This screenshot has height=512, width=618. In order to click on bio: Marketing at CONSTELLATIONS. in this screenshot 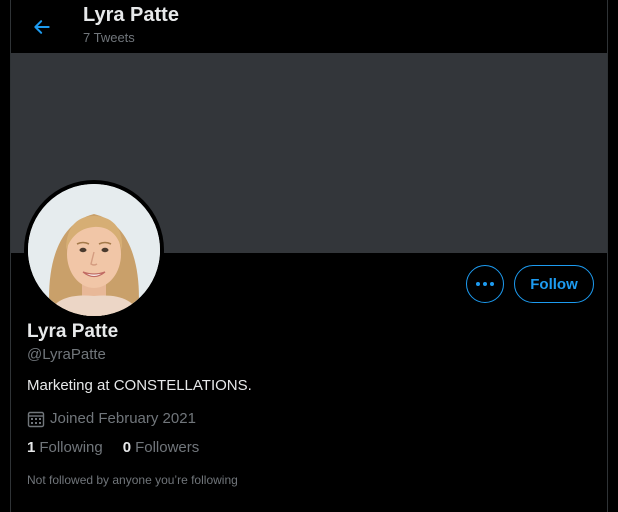, I will do `click(139, 385)`.